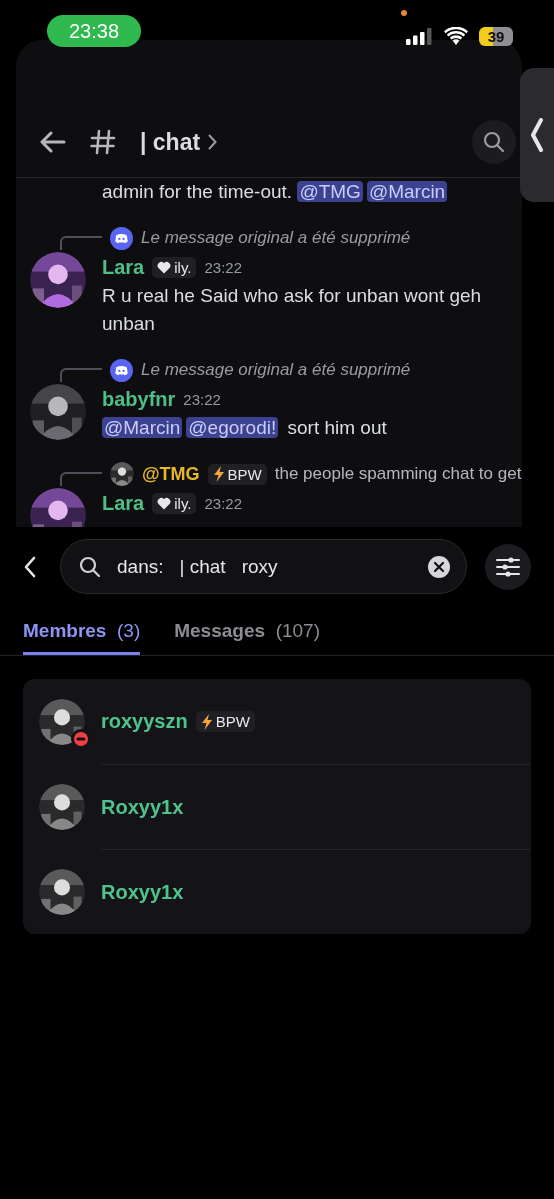  What do you see at coordinates (82, 633) in the screenshot?
I see `tab: Membres (3)` at bounding box center [82, 633].